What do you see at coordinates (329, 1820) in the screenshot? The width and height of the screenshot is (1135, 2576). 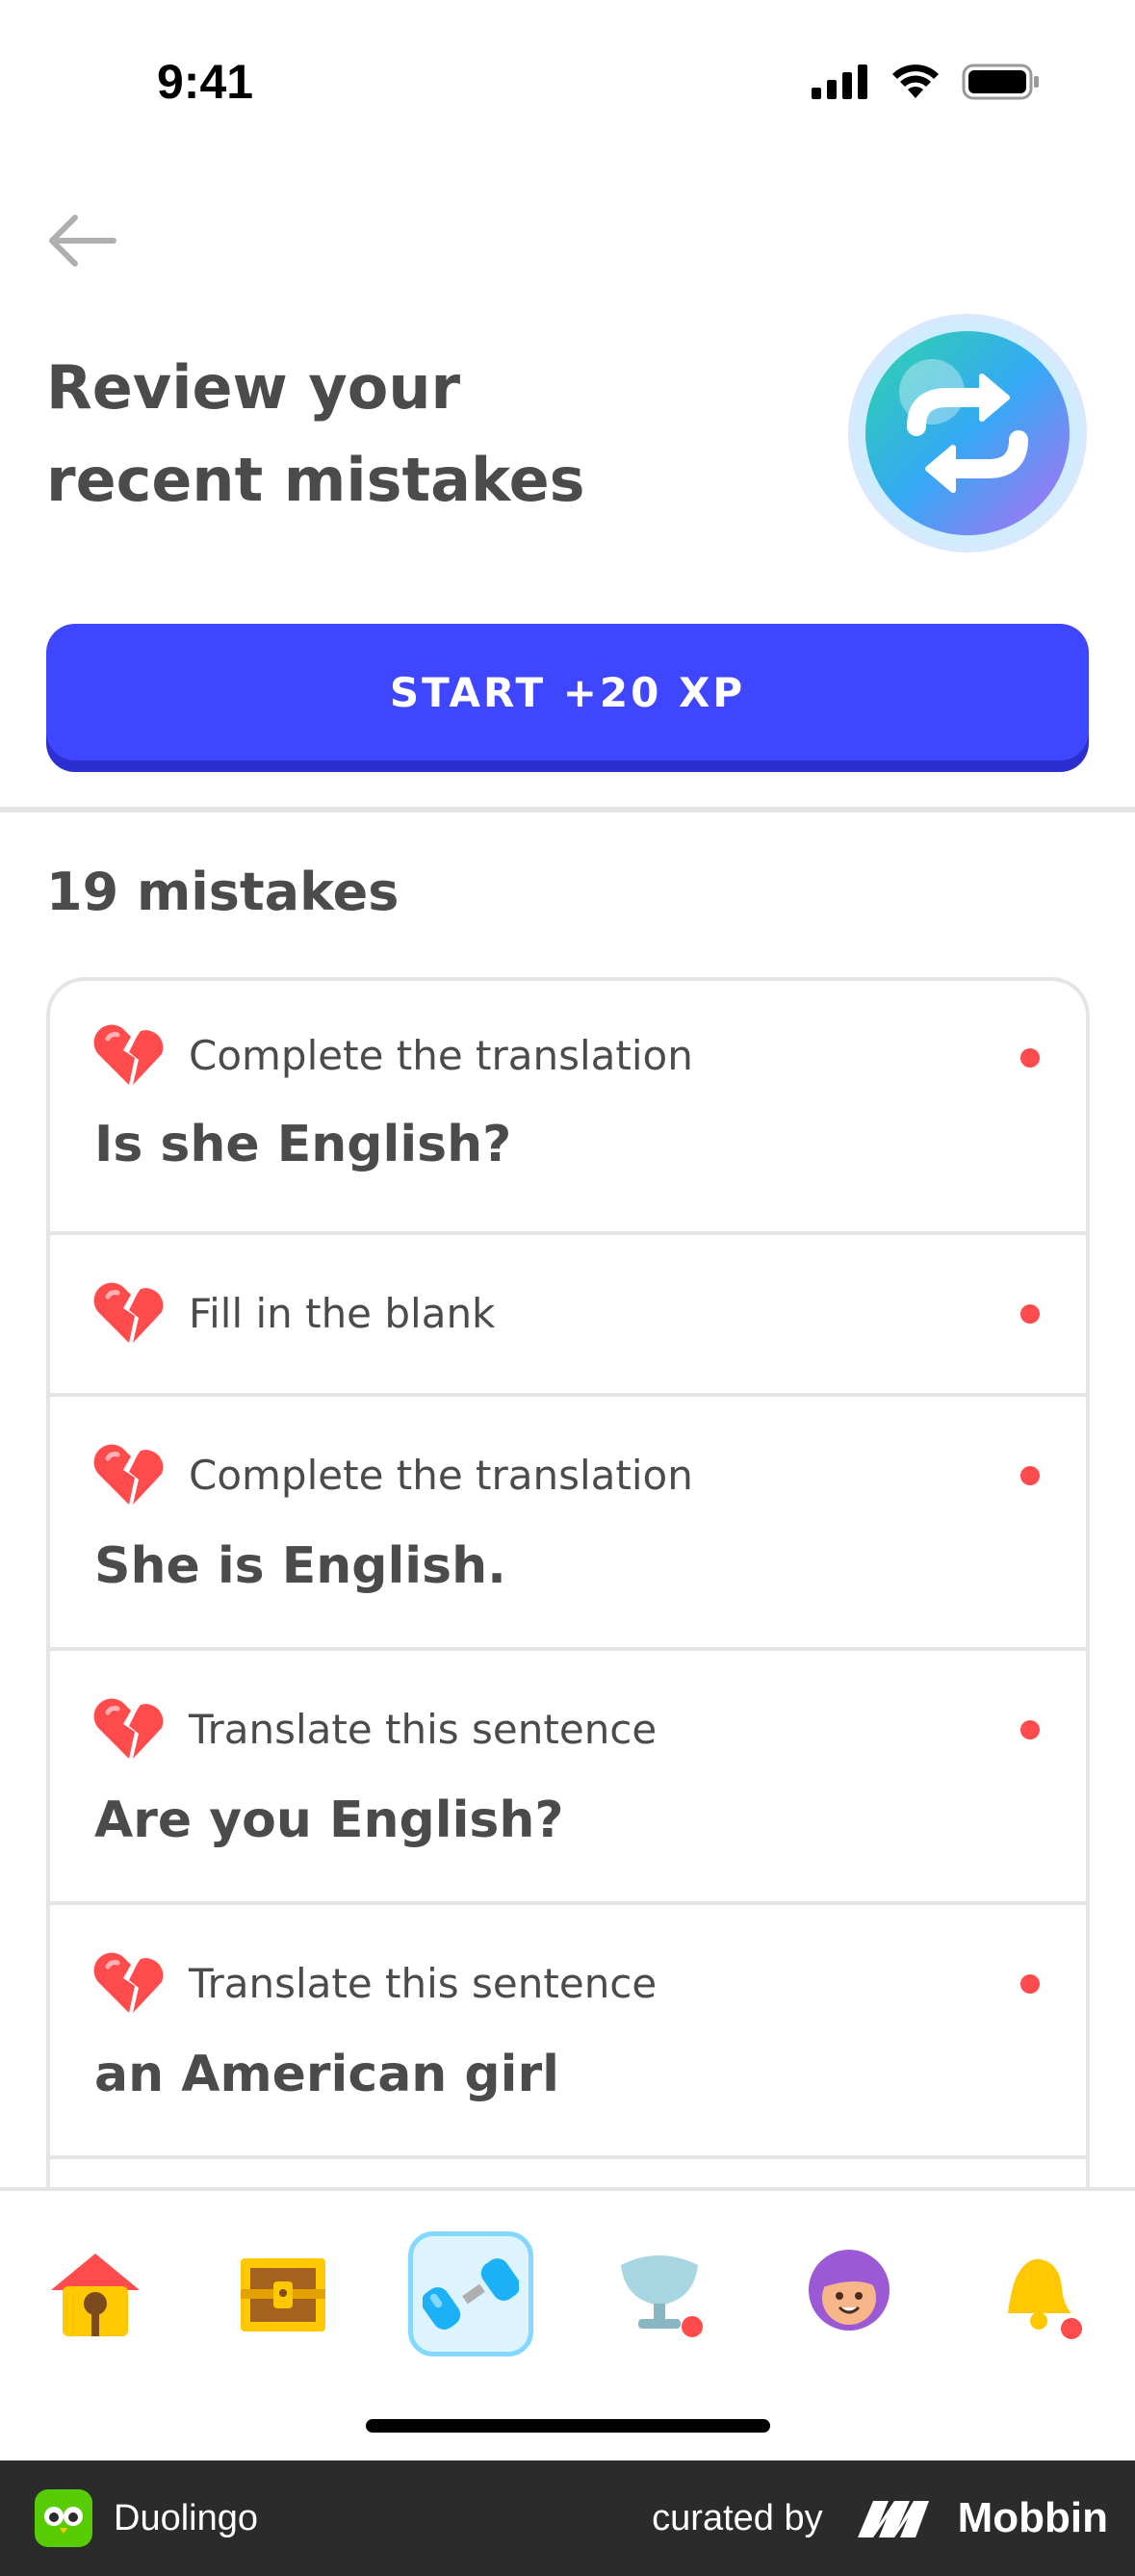 I see `item-sentence: Are you English?` at bounding box center [329, 1820].